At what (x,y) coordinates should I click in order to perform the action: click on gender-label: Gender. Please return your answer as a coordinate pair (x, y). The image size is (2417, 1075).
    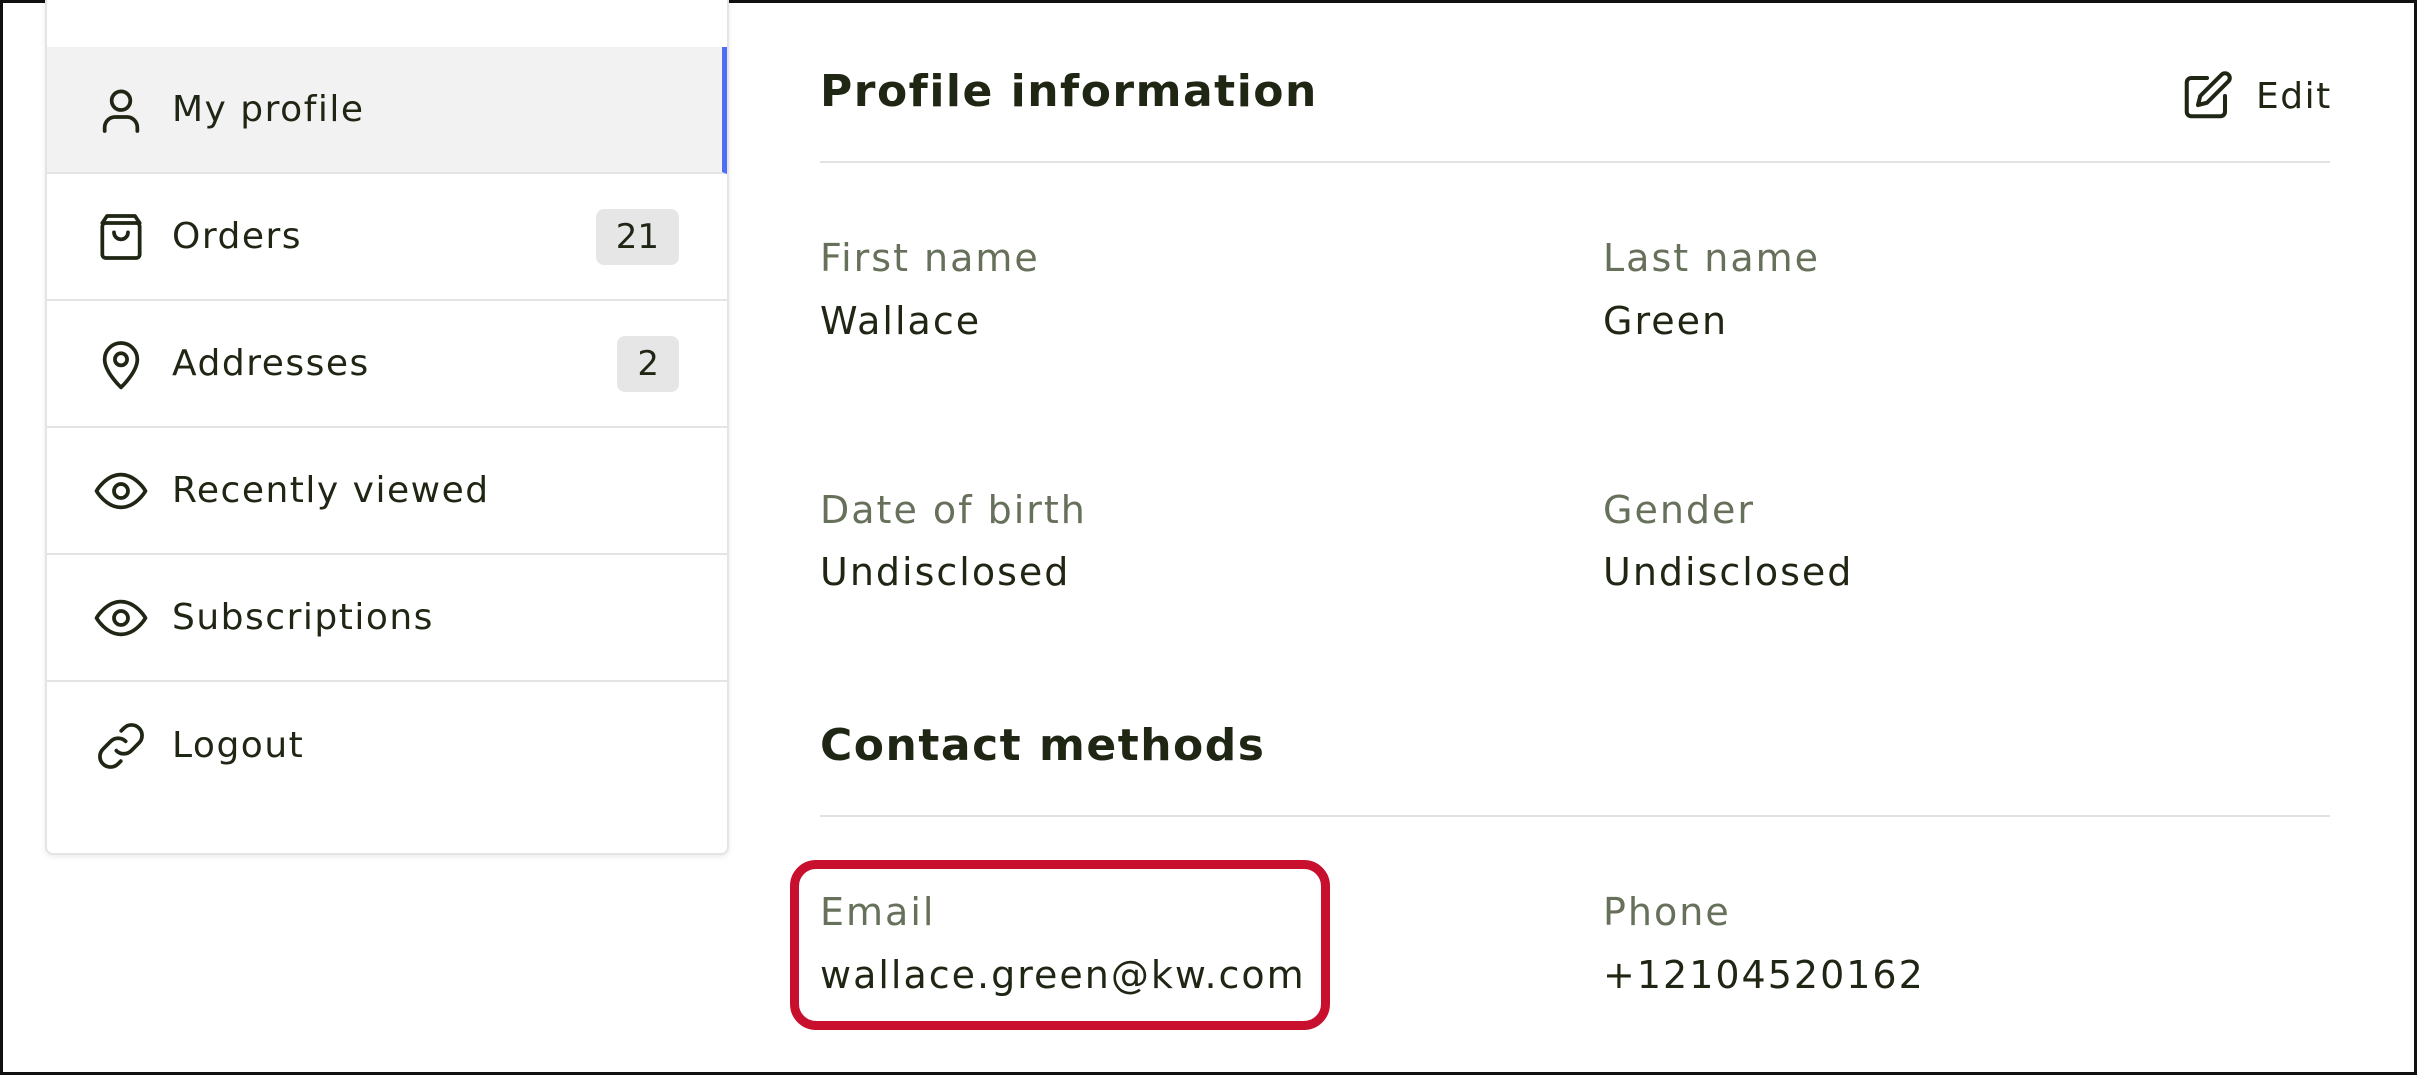
    Looking at the image, I should click on (1679, 510).